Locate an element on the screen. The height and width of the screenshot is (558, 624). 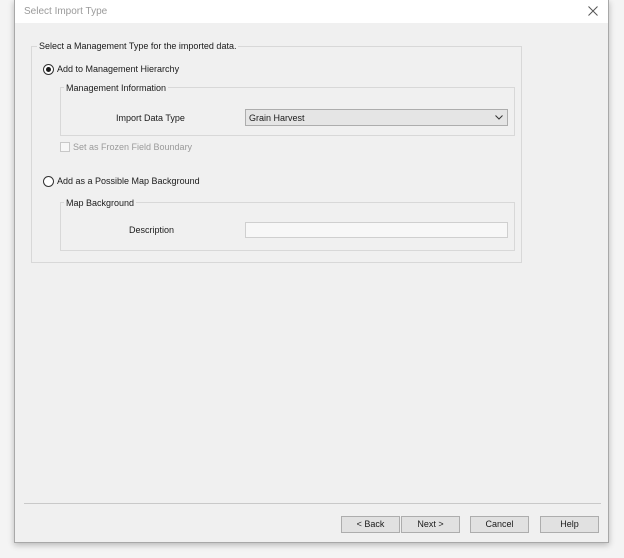
hierarchy-radio-label: Add to Management Hierarchy is located at coordinates (118, 69).